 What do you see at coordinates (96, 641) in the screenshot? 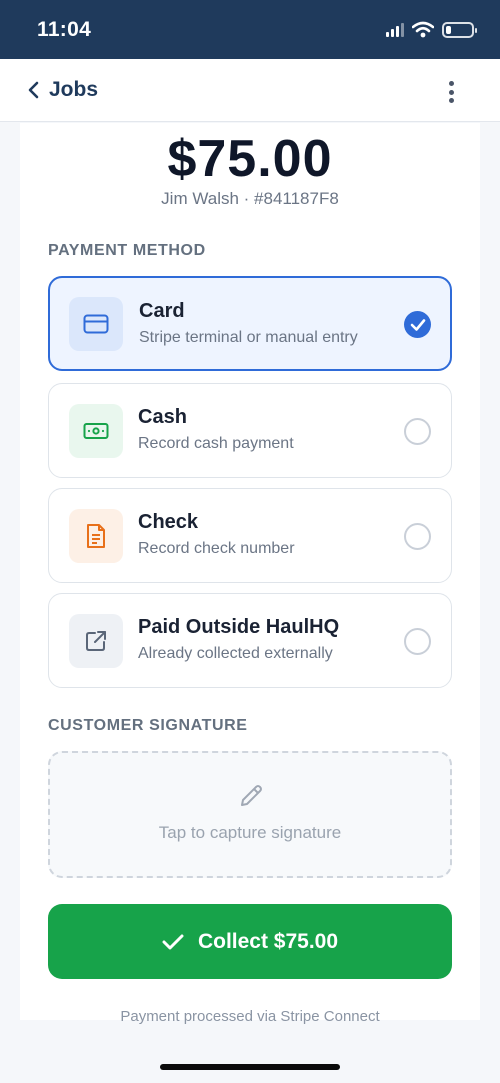
I see `external-link-icon` at bounding box center [96, 641].